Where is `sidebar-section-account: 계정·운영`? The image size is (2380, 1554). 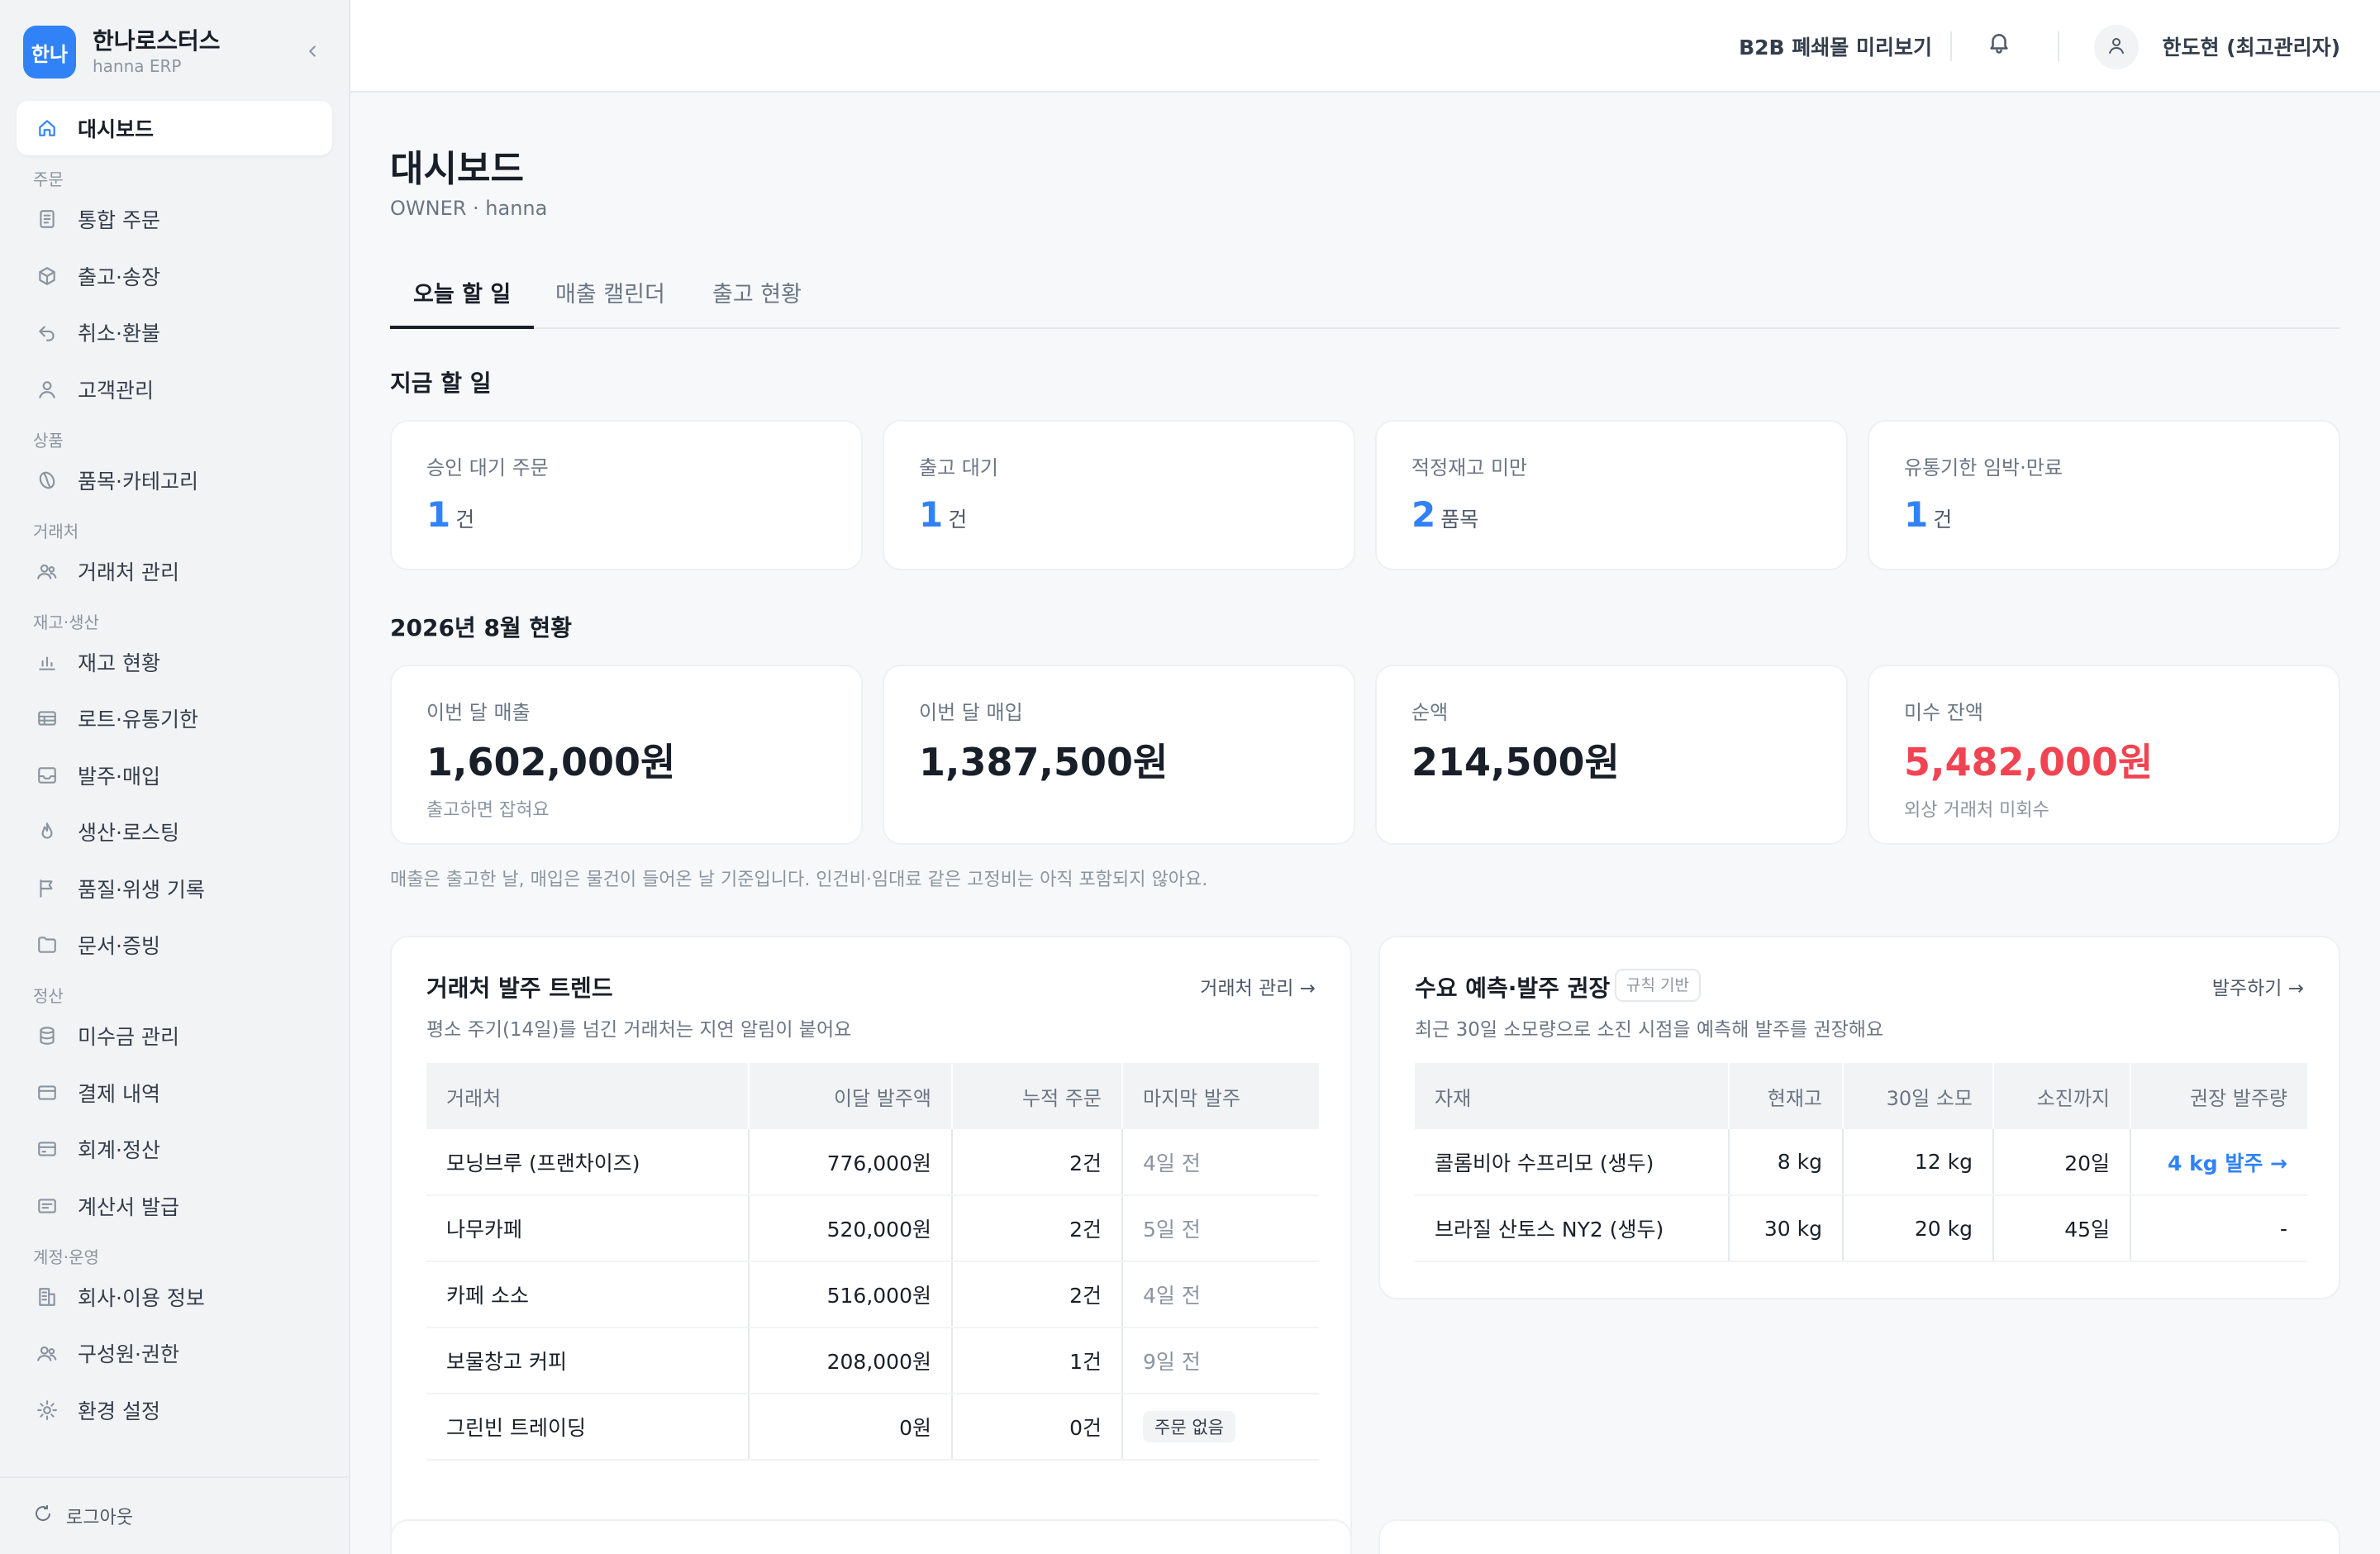 sidebar-section-account: 계정·운영 is located at coordinates (66, 1257).